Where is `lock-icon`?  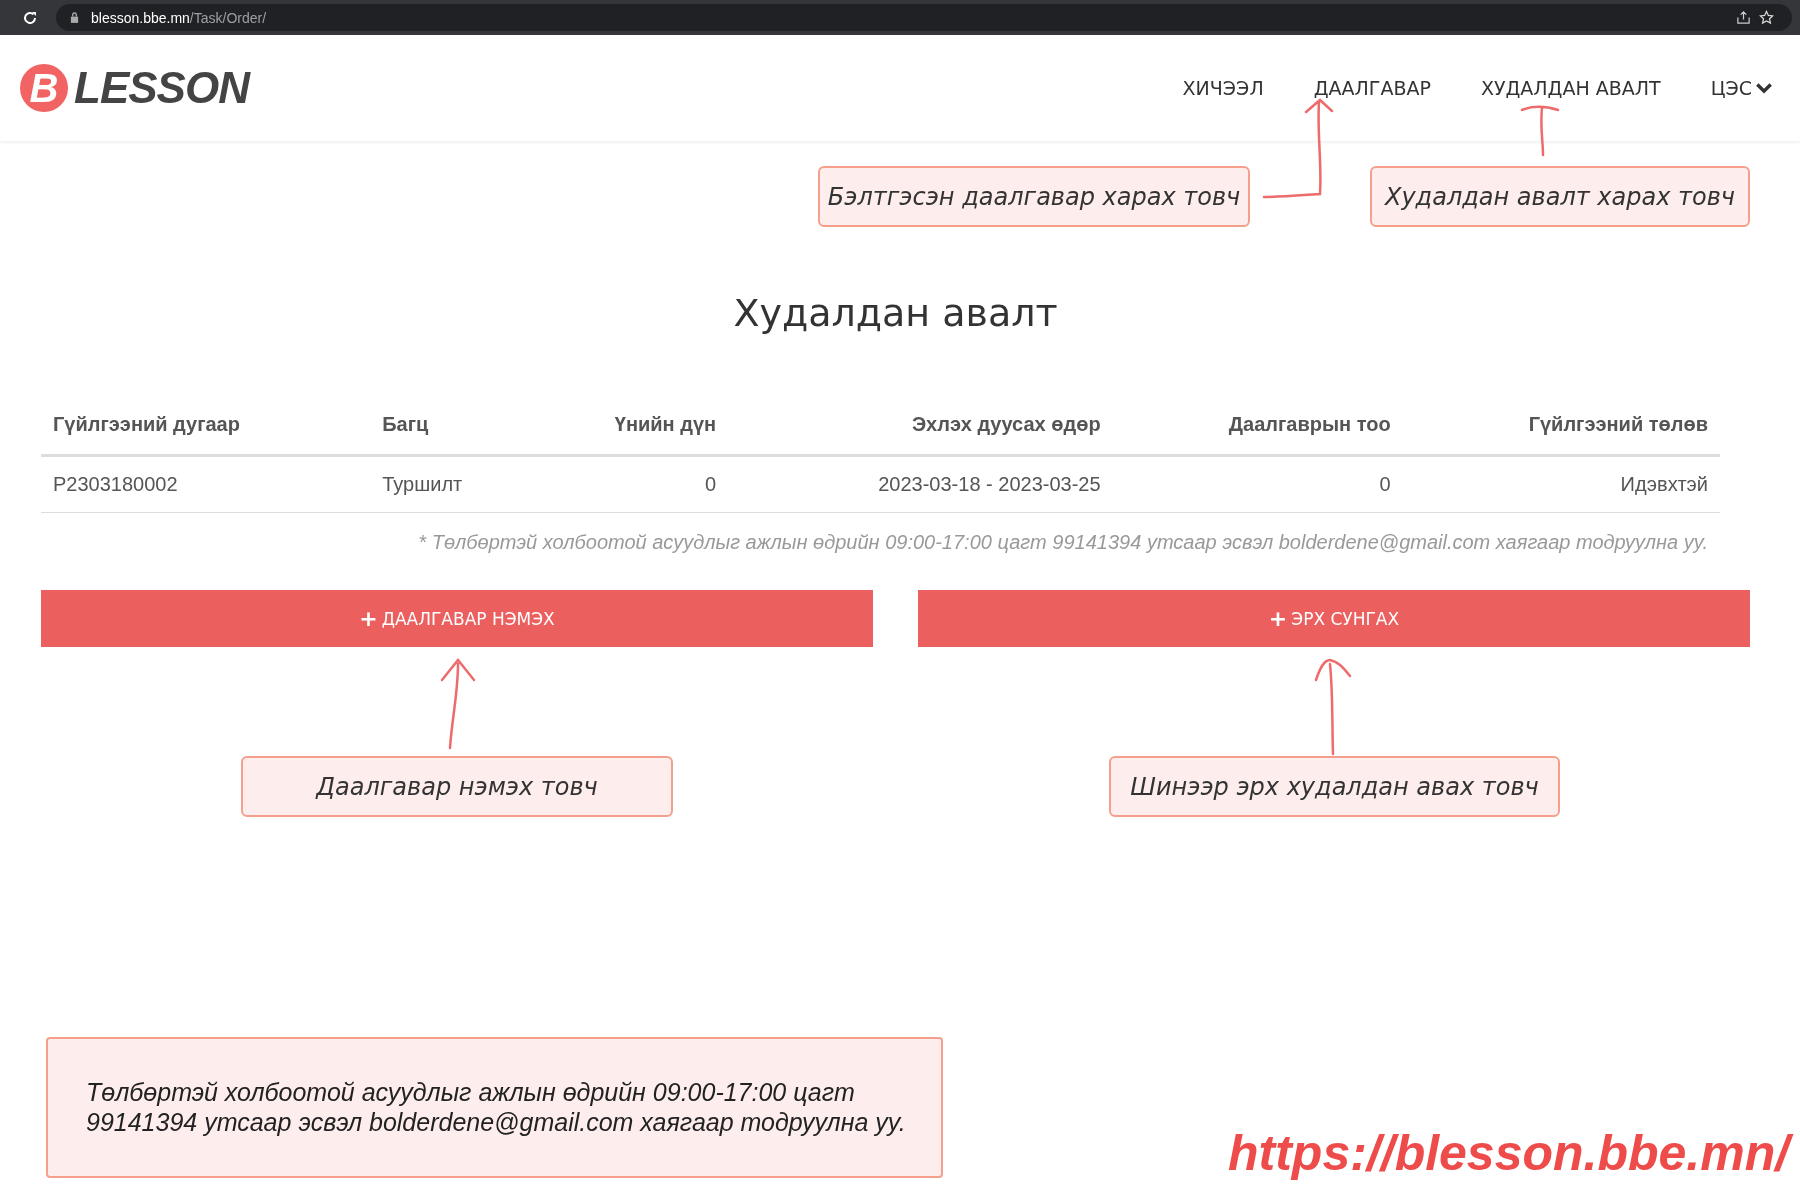
lock-icon is located at coordinates (74, 17).